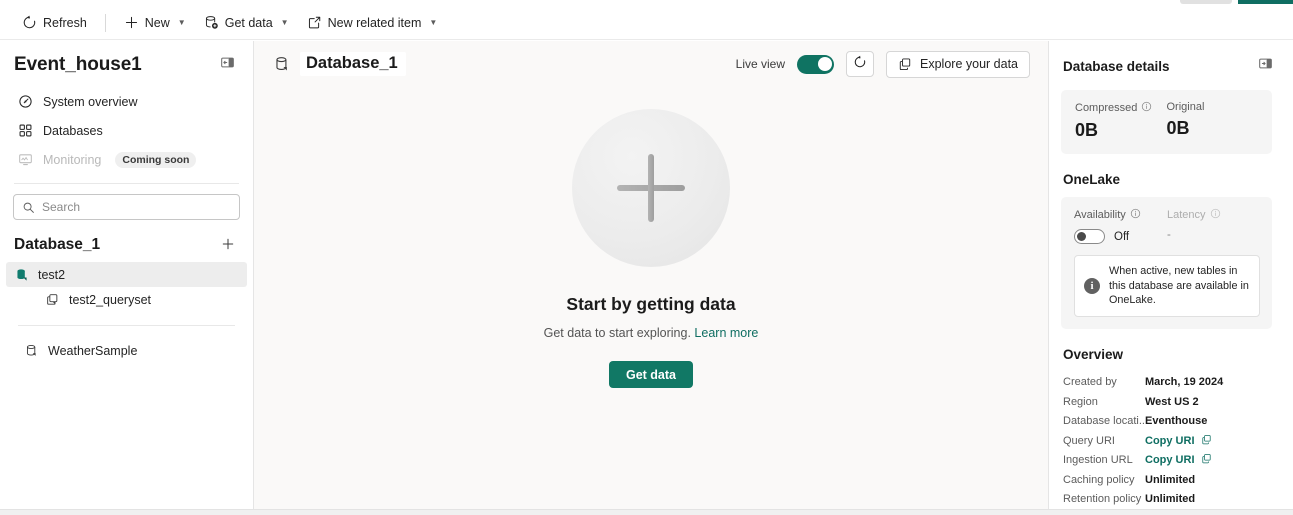 Image resolution: width=1293 pixels, height=515 pixels. I want to click on availability-toggle-row: Off, so click(1120, 236).